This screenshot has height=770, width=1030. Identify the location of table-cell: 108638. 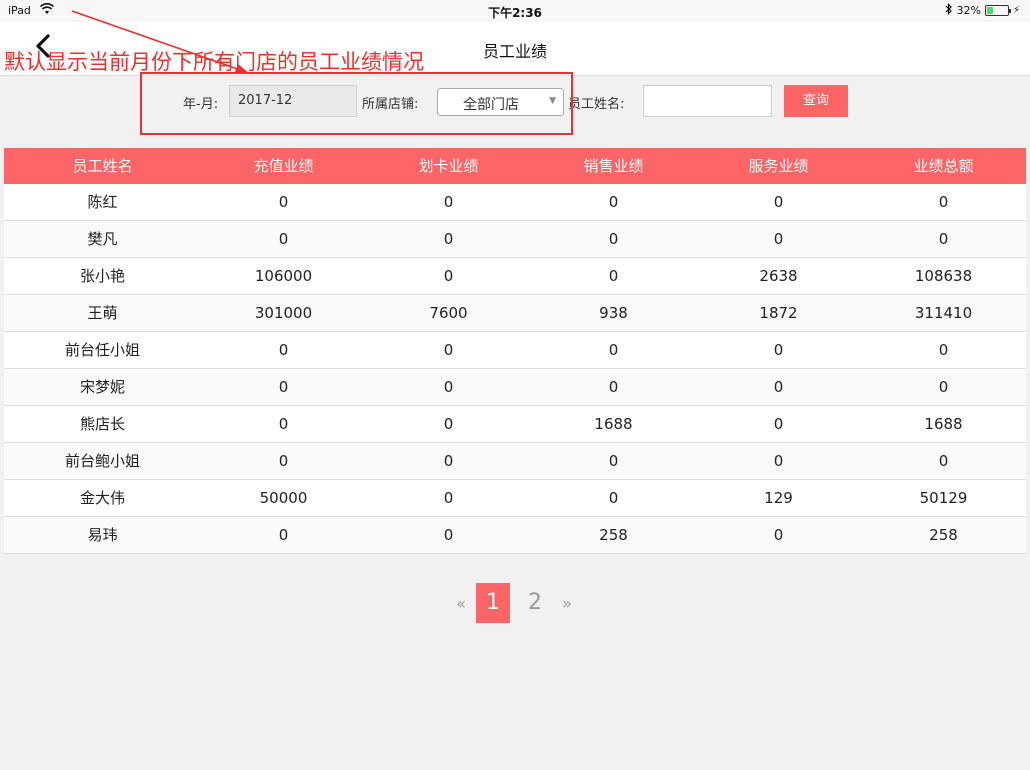
(943, 276).